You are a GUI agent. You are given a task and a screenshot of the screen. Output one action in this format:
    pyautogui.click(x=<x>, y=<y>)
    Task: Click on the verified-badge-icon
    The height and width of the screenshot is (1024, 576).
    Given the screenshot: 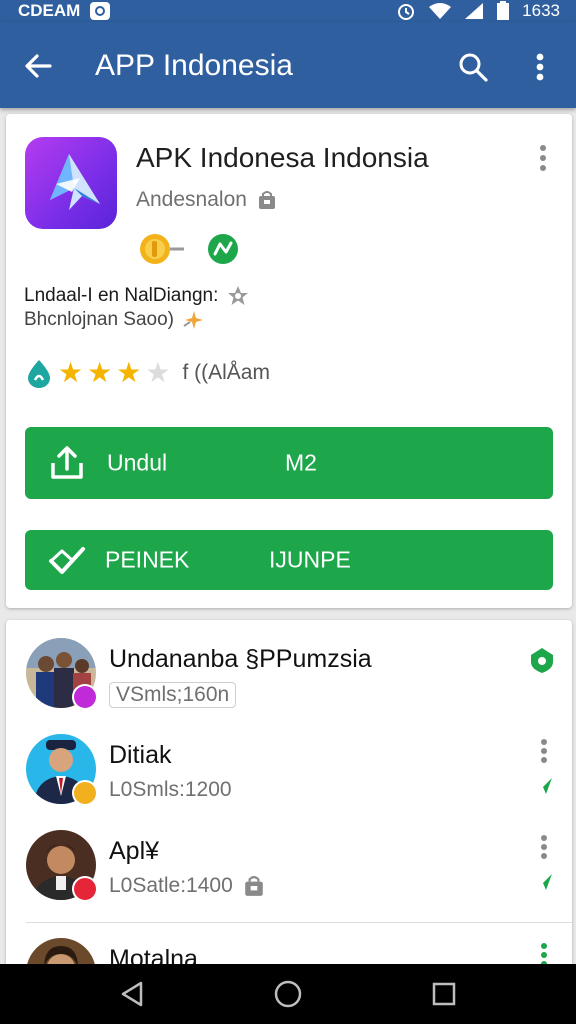 What is the action you would take?
    pyautogui.click(x=223, y=249)
    